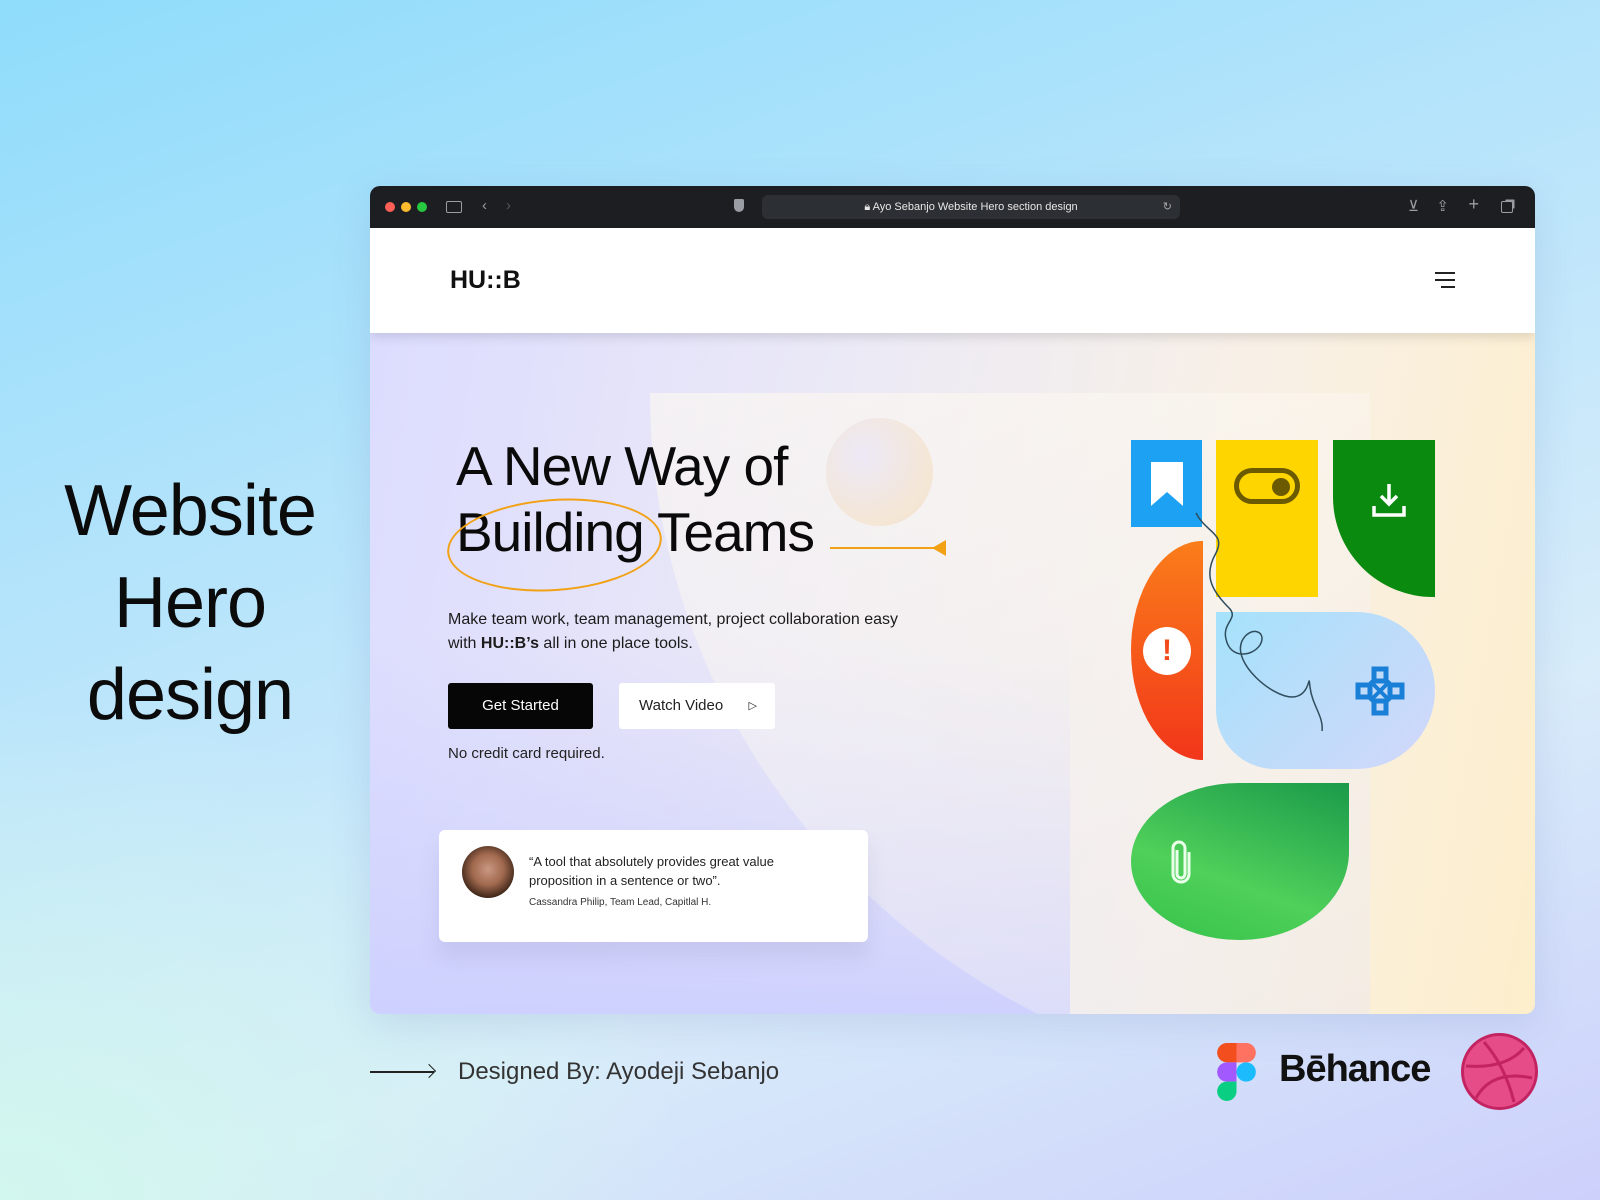  Describe the element at coordinates (190, 603) in the screenshot. I see `side-title: Website Hero design` at that location.